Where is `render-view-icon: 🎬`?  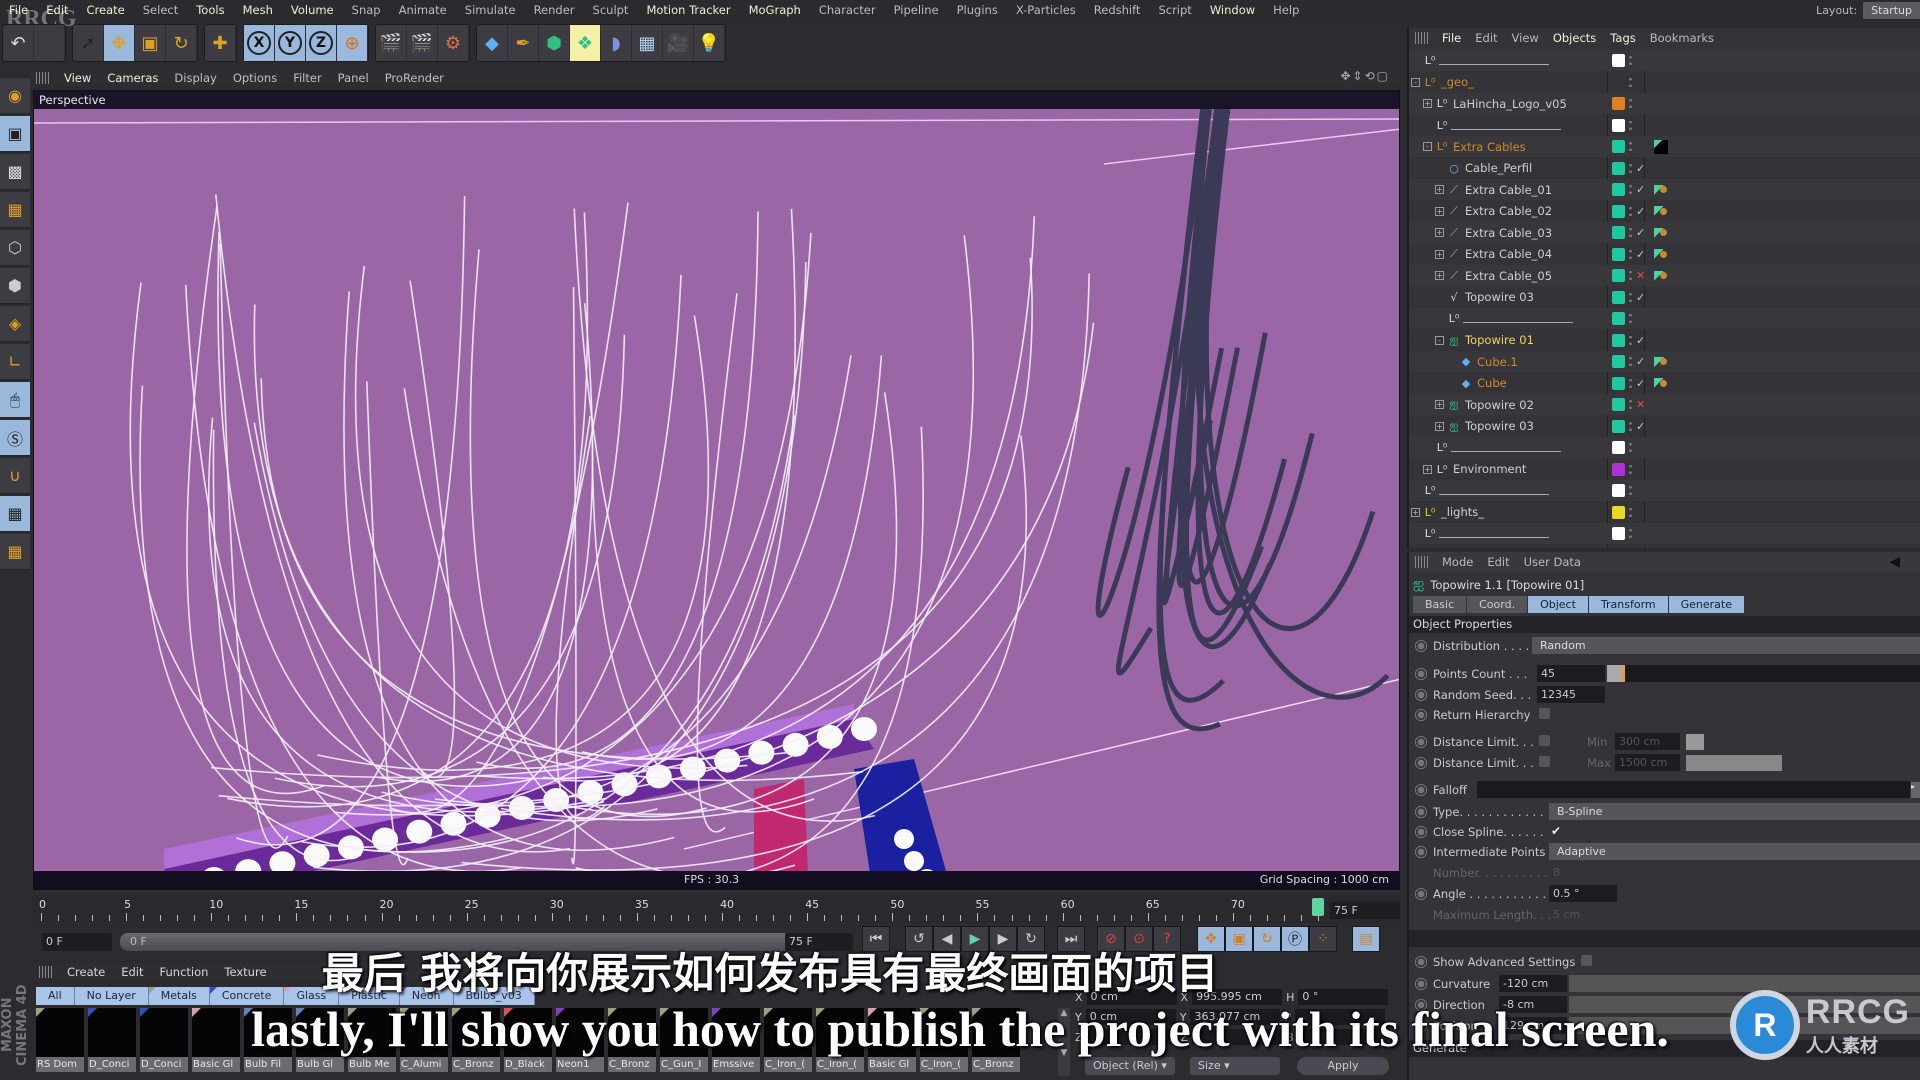 render-view-icon: 🎬 is located at coordinates (391, 43).